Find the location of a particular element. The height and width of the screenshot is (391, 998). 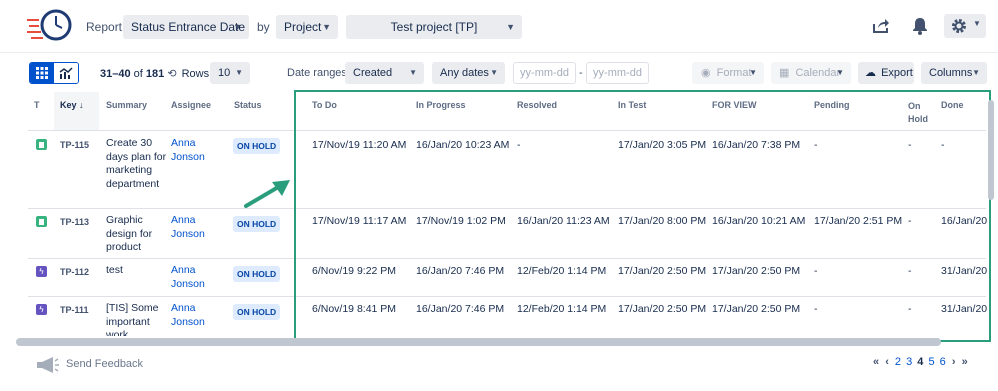

next-page-icon: › is located at coordinates (954, 362).